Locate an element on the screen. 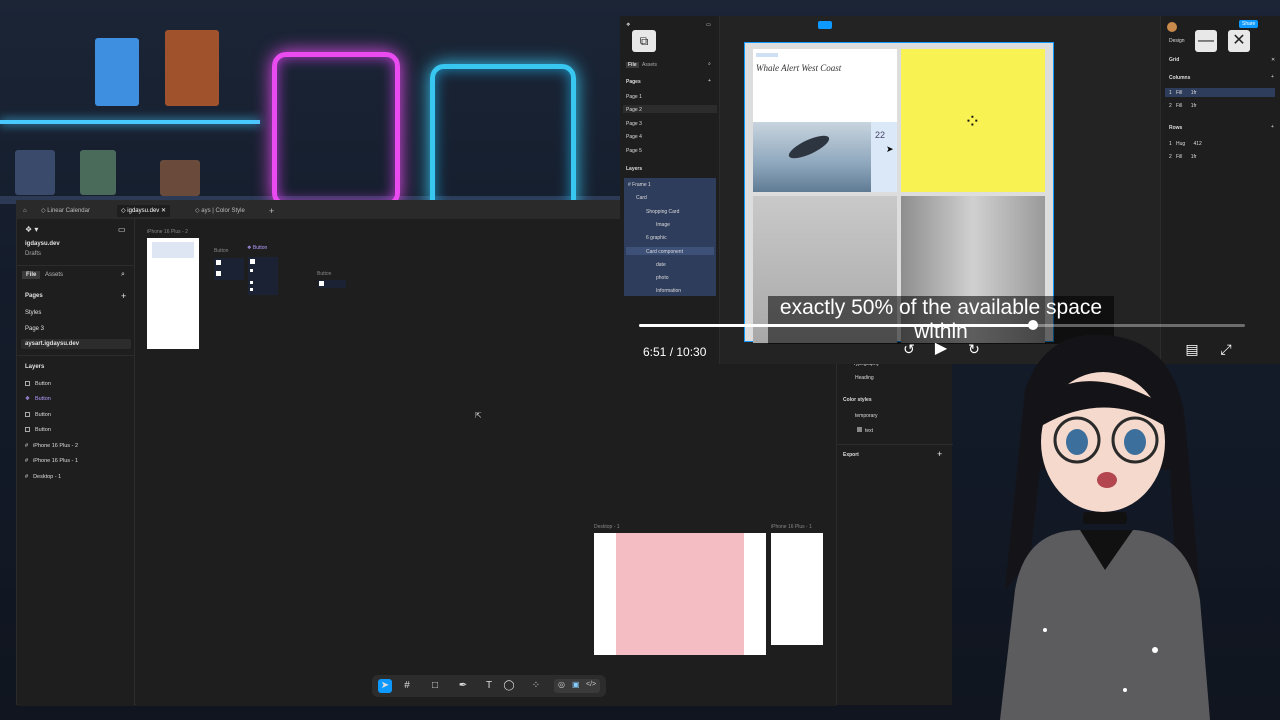 This screenshot has height=720, width=1280. dev-mode-icon: </> is located at coordinates (591, 684).